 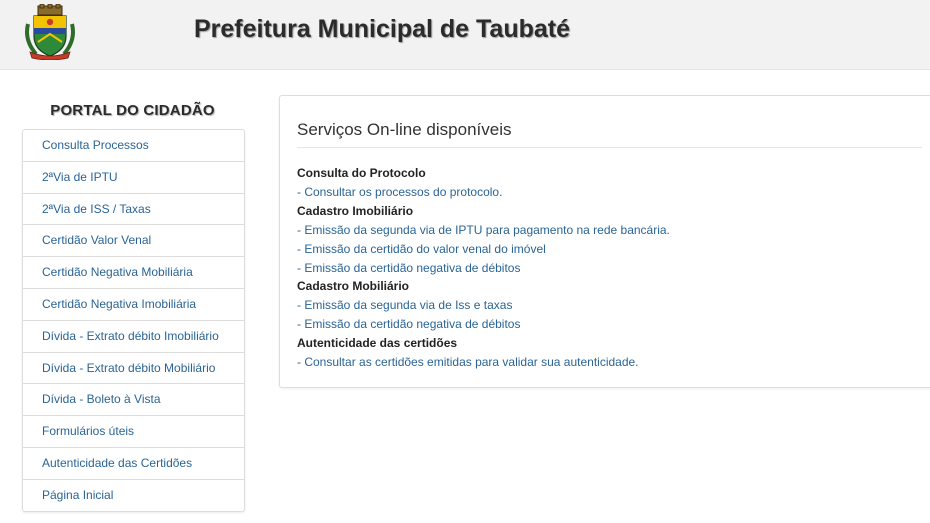 What do you see at coordinates (50, 32) in the screenshot?
I see `municipal-coat-of-arms-icon` at bounding box center [50, 32].